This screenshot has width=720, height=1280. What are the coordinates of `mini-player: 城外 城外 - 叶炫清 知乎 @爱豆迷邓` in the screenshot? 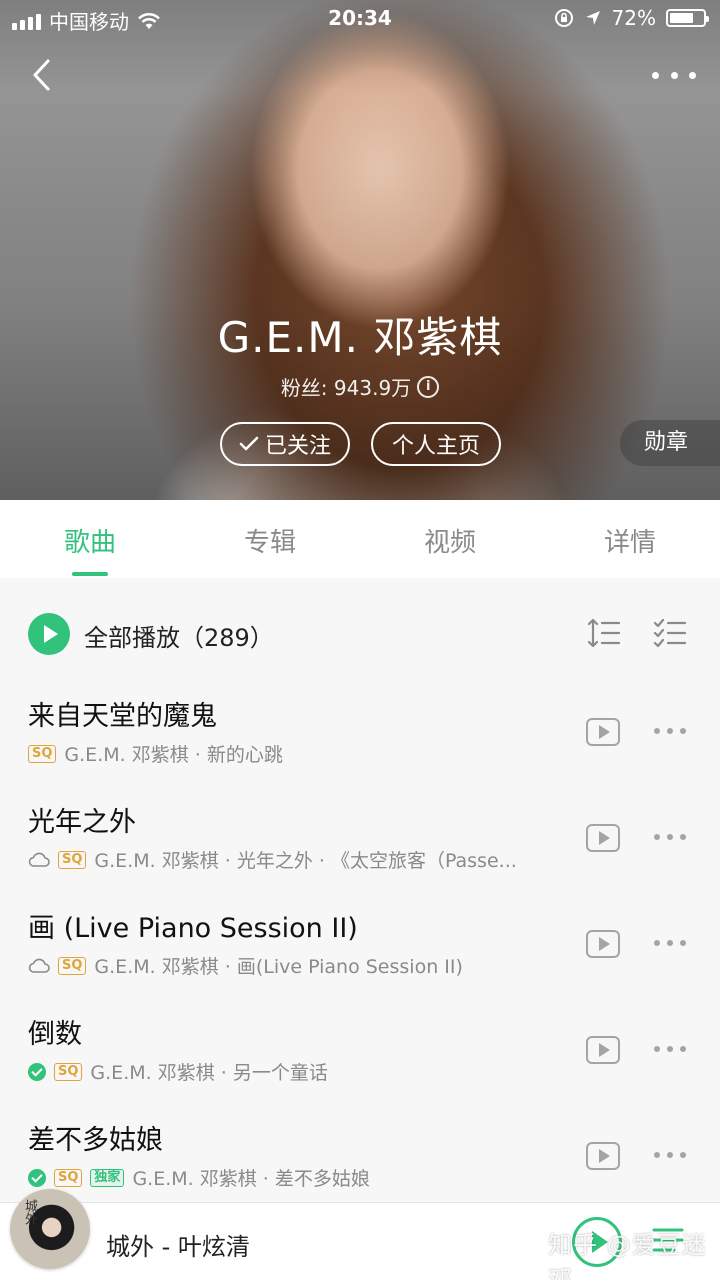 It's located at (360, 1234).